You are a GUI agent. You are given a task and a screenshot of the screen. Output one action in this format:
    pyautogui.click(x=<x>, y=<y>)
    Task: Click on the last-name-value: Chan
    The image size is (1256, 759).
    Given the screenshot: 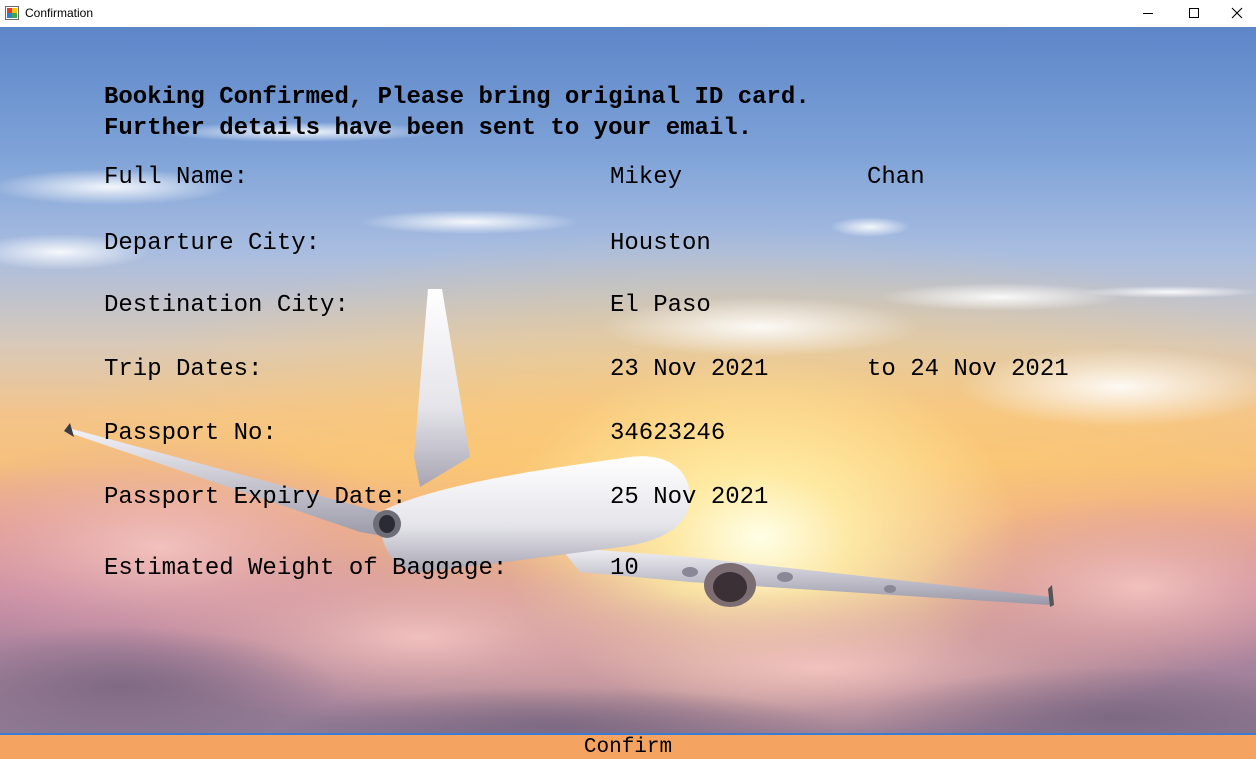 What is the action you would take?
    pyautogui.click(x=896, y=177)
    